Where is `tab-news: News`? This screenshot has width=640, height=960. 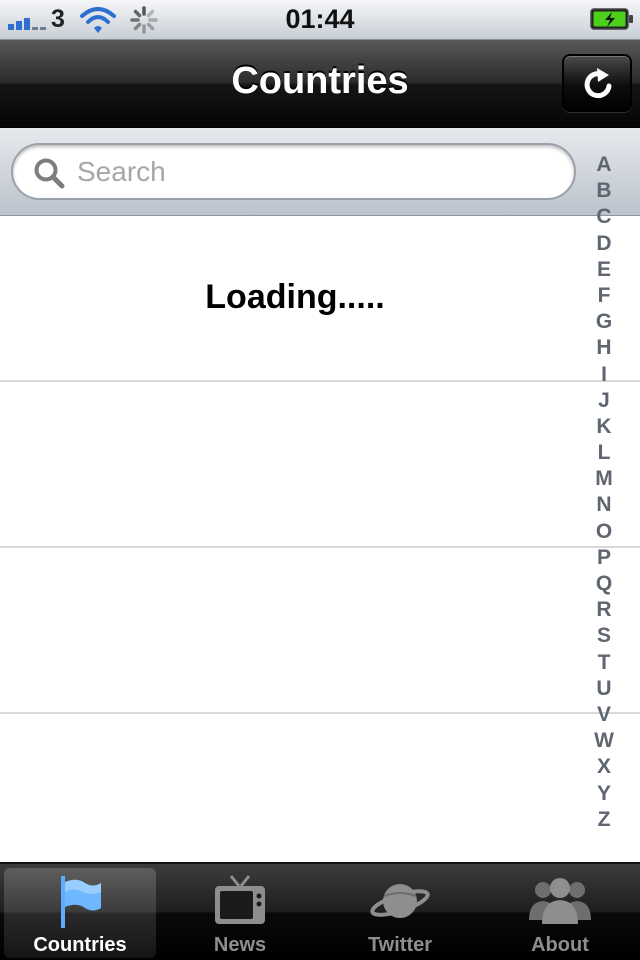
tab-news: News is located at coordinates (240, 913).